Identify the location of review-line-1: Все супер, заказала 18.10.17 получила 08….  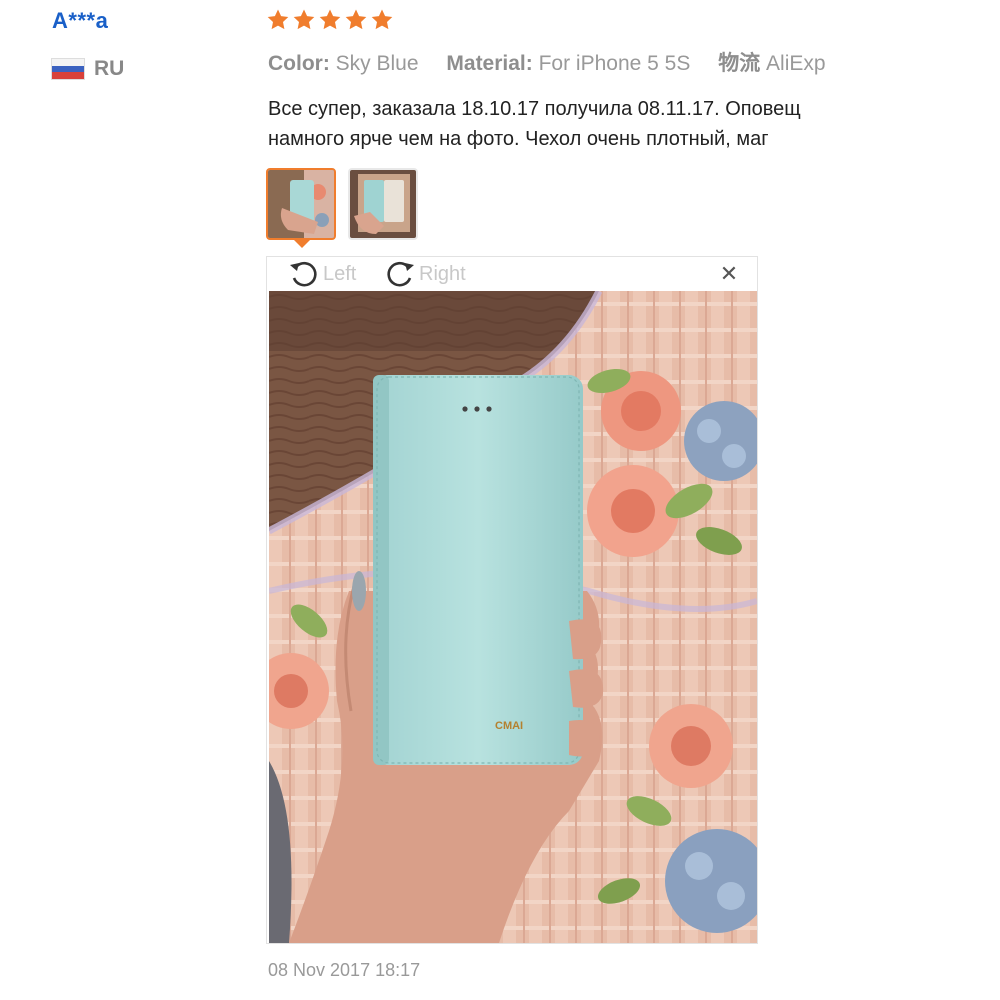
(534, 109).